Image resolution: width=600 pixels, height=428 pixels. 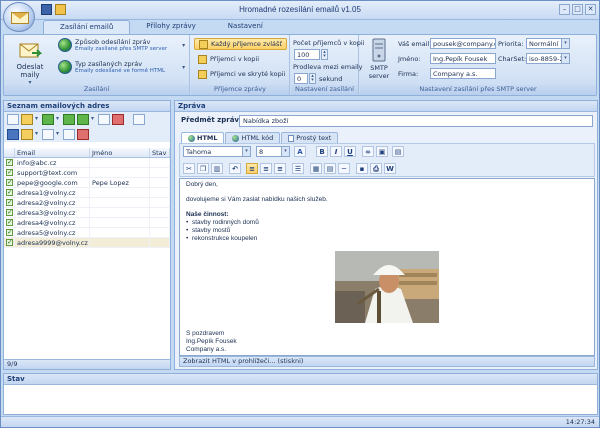 I want to click on smtp-server-button: SMTP server, so click(x=379, y=59).